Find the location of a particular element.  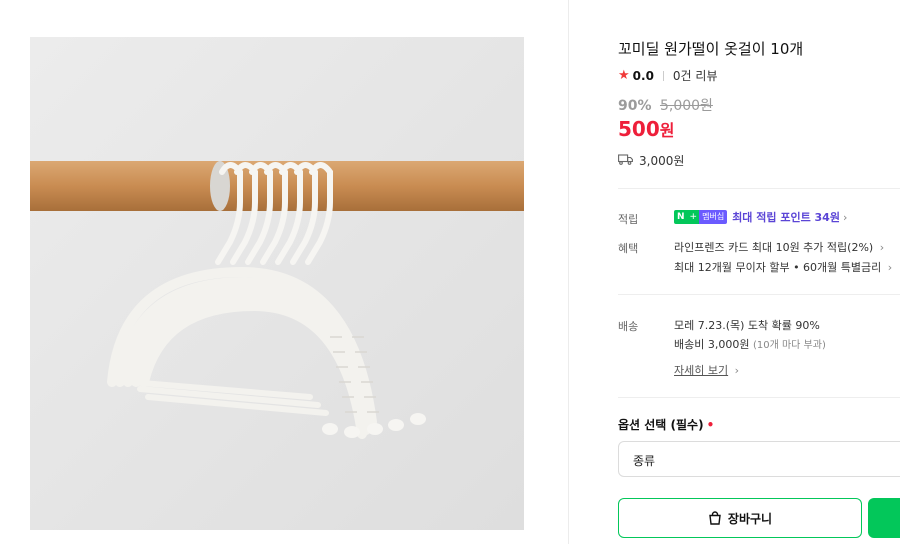

badge-n: N is located at coordinates (681, 217).